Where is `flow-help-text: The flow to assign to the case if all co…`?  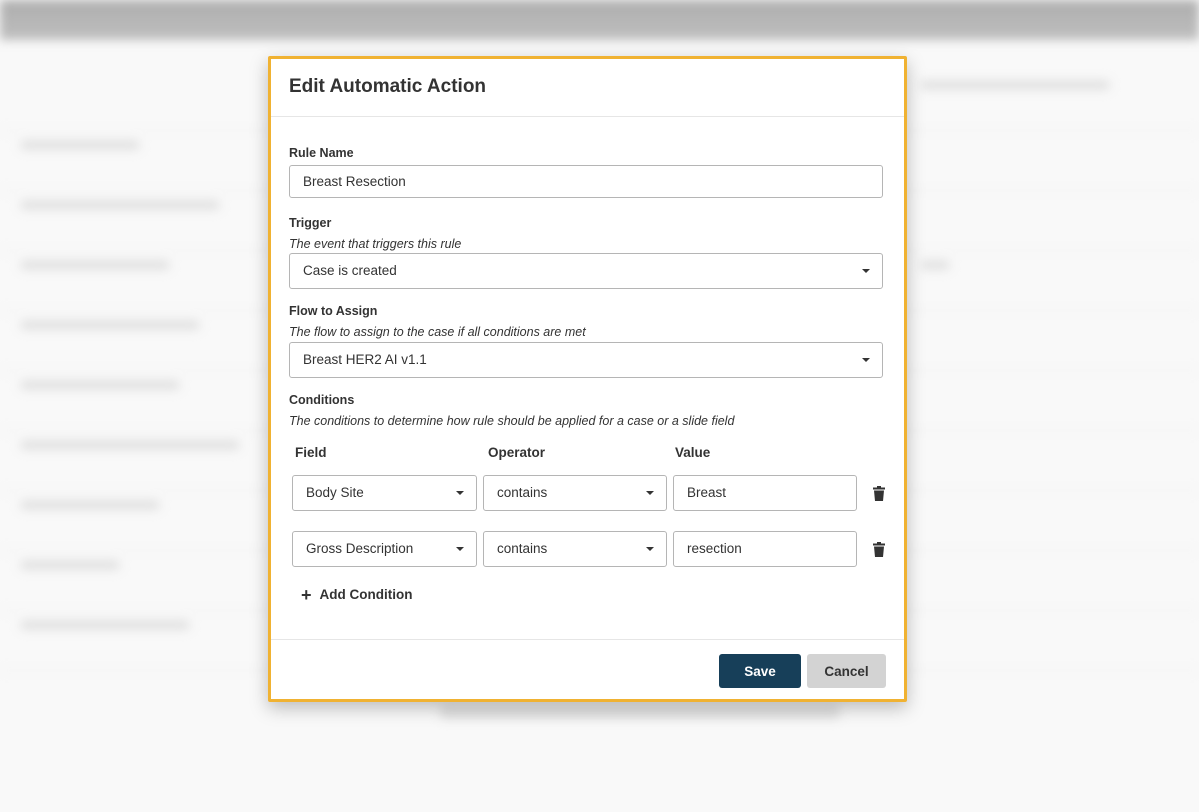
flow-help-text: The flow to assign to the case if all co… is located at coordinates (437, 332).